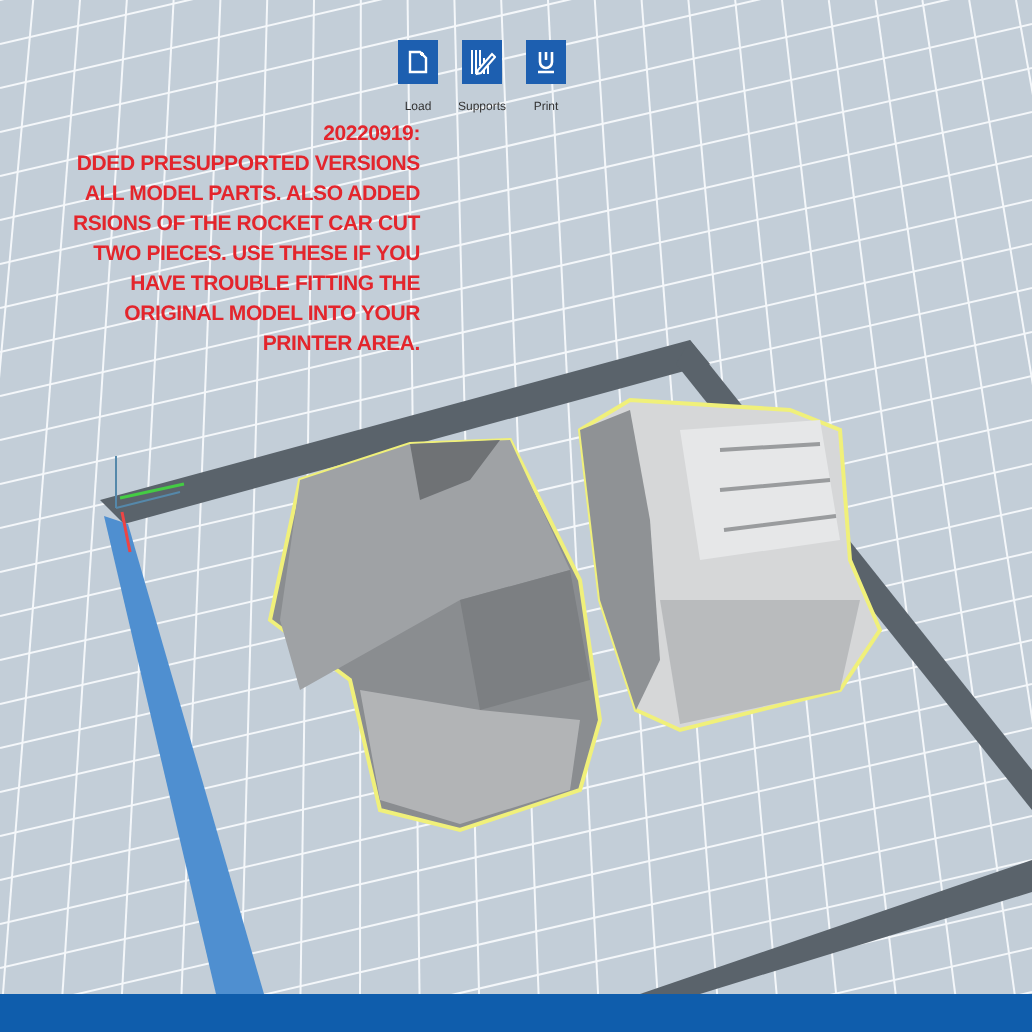  I want to click on note-text-line: ORIGINAL MODEL INTO YOUR, so click(272, 315).